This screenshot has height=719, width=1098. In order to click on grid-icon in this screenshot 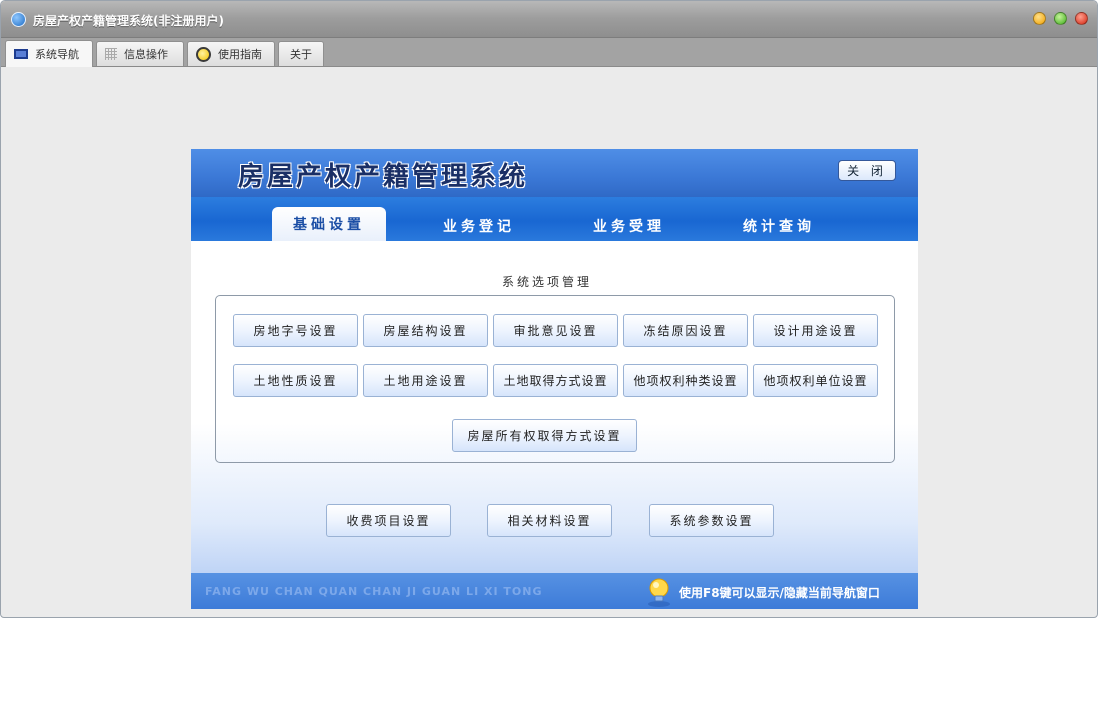, I will do `click(111, 54)`.